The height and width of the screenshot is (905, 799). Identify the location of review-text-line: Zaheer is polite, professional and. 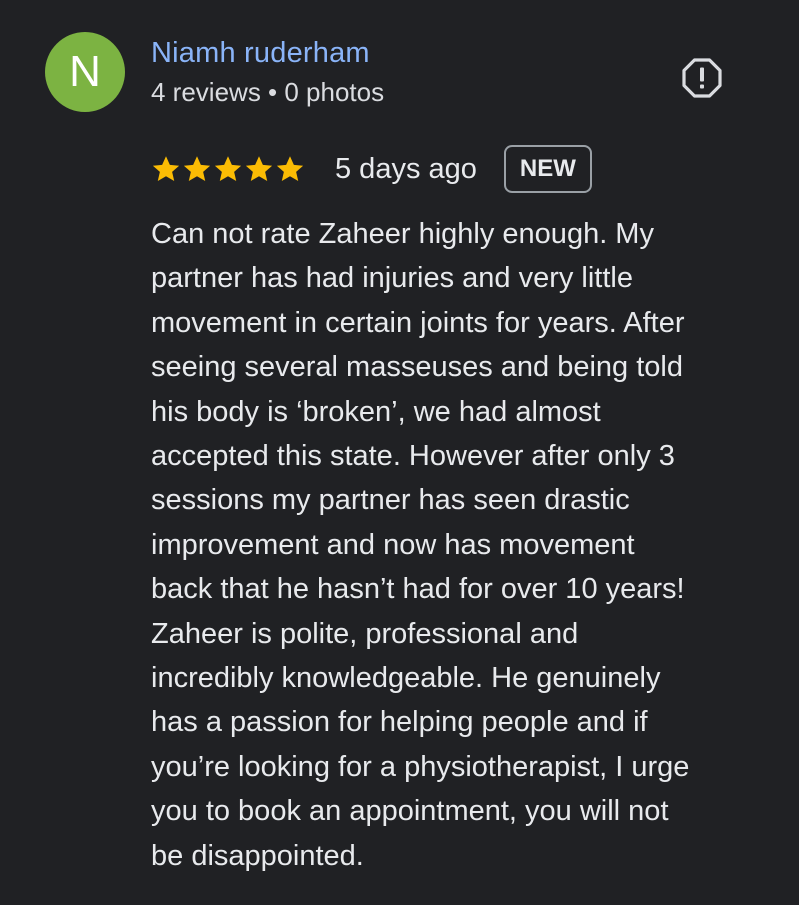
(365, 633).